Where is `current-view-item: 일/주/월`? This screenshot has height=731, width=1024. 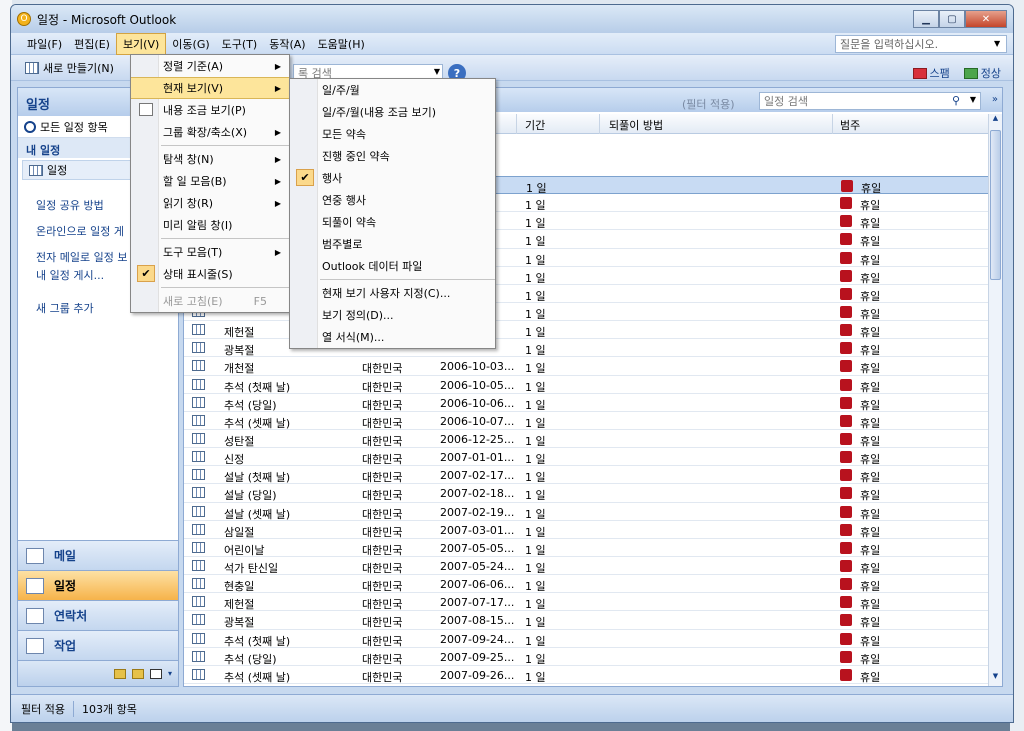
current-view-item: 일/주/월 is located at coordinates (392, 90).